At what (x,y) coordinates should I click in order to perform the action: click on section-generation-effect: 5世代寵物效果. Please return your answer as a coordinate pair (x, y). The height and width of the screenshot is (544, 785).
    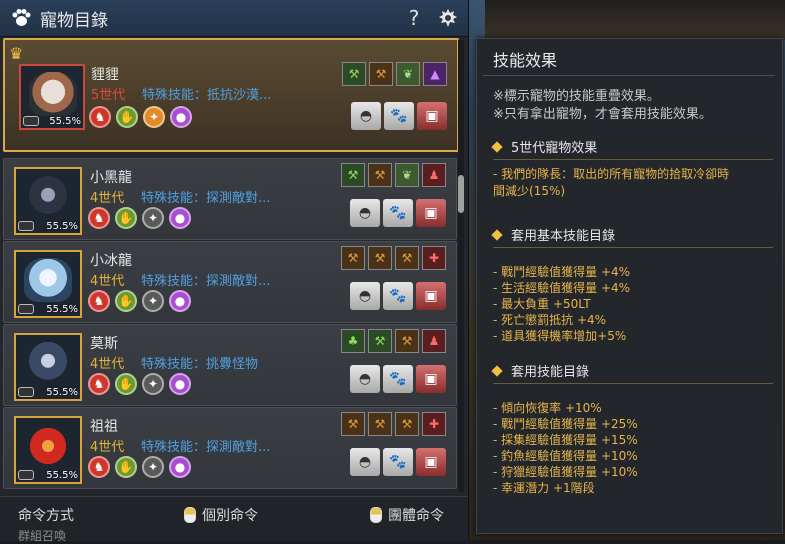
    Looking at the image, I should click on (544, 146).